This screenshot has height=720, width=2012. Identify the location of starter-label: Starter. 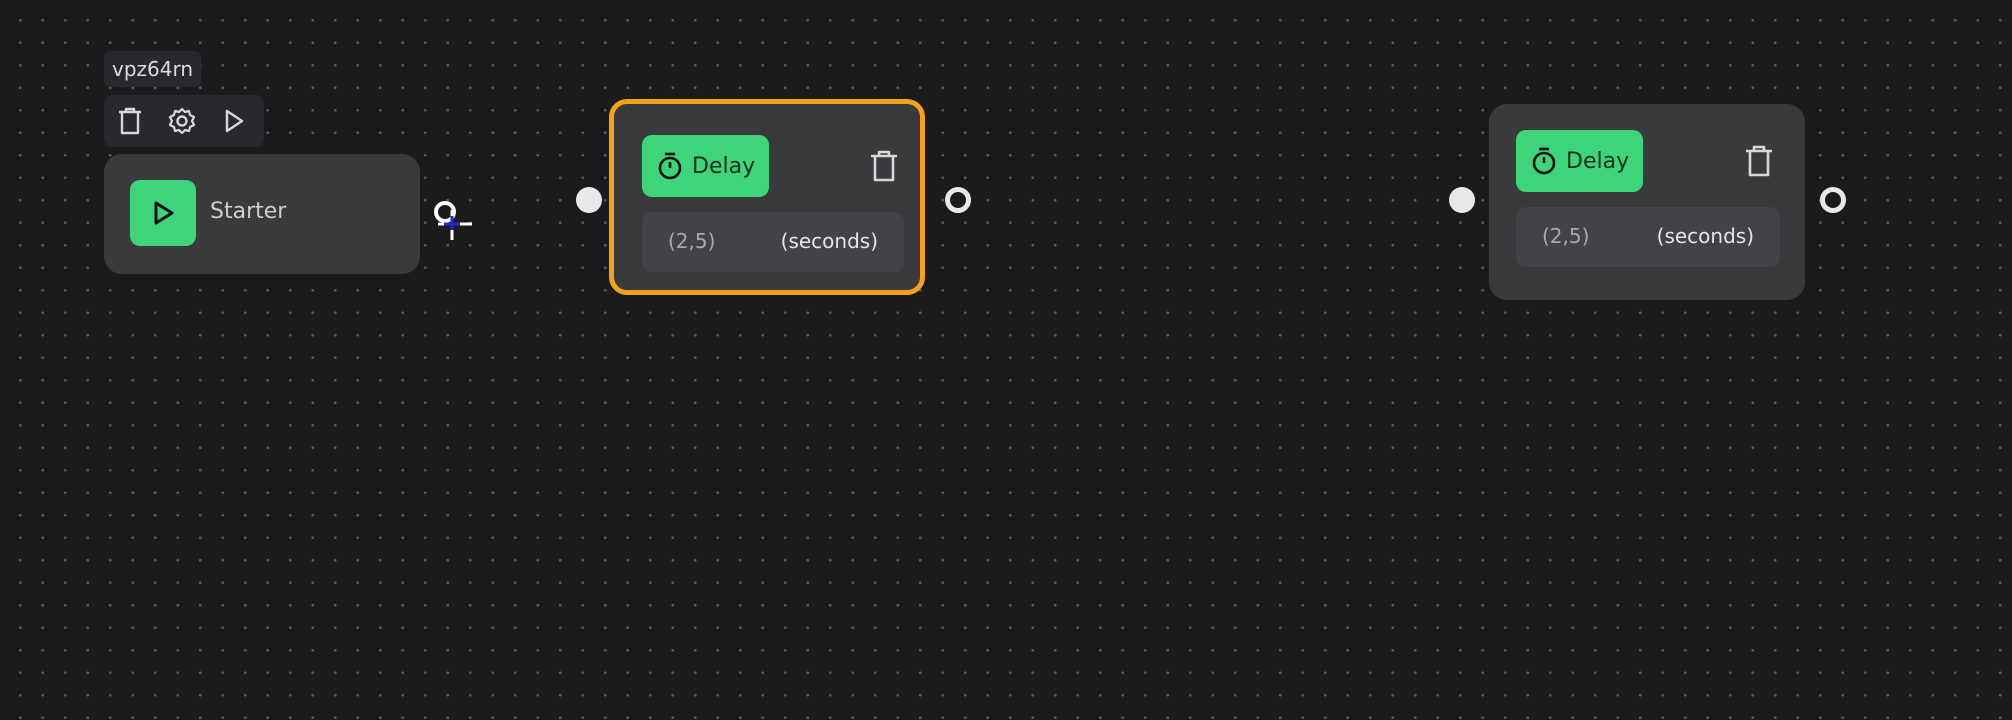
(248, 211).